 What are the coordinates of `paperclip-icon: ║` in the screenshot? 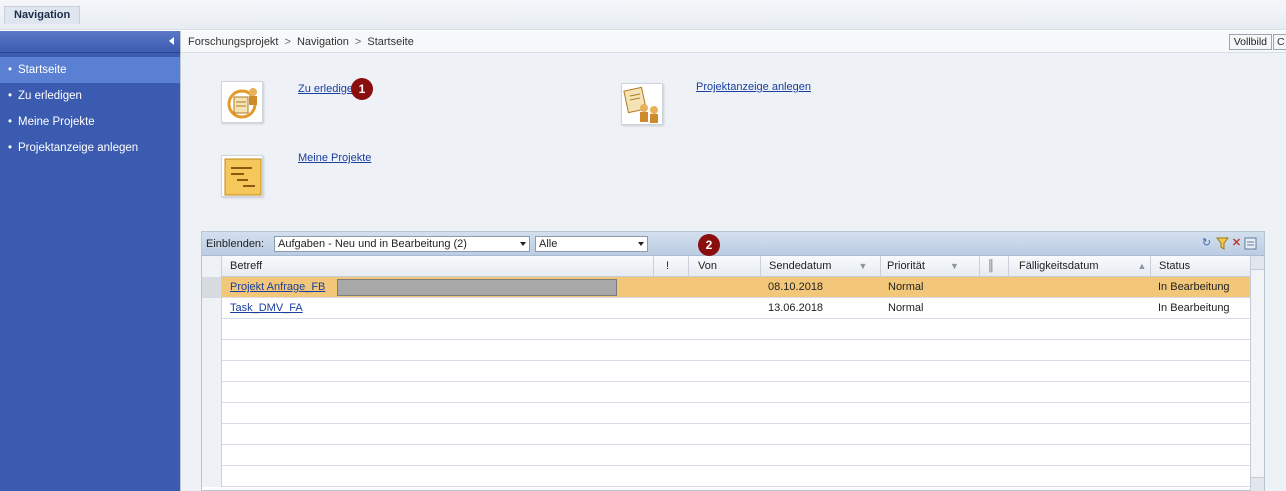 It's located at (991, 266).